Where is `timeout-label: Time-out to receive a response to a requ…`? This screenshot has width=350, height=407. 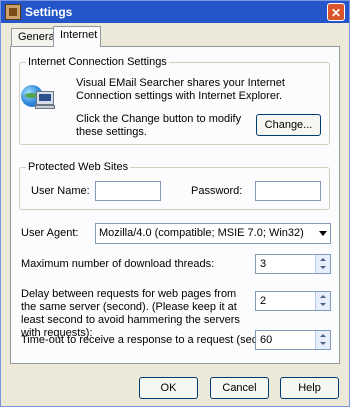 timeout-label: Time-out to receive a response to a requ… is located at coordinates (152, 340).